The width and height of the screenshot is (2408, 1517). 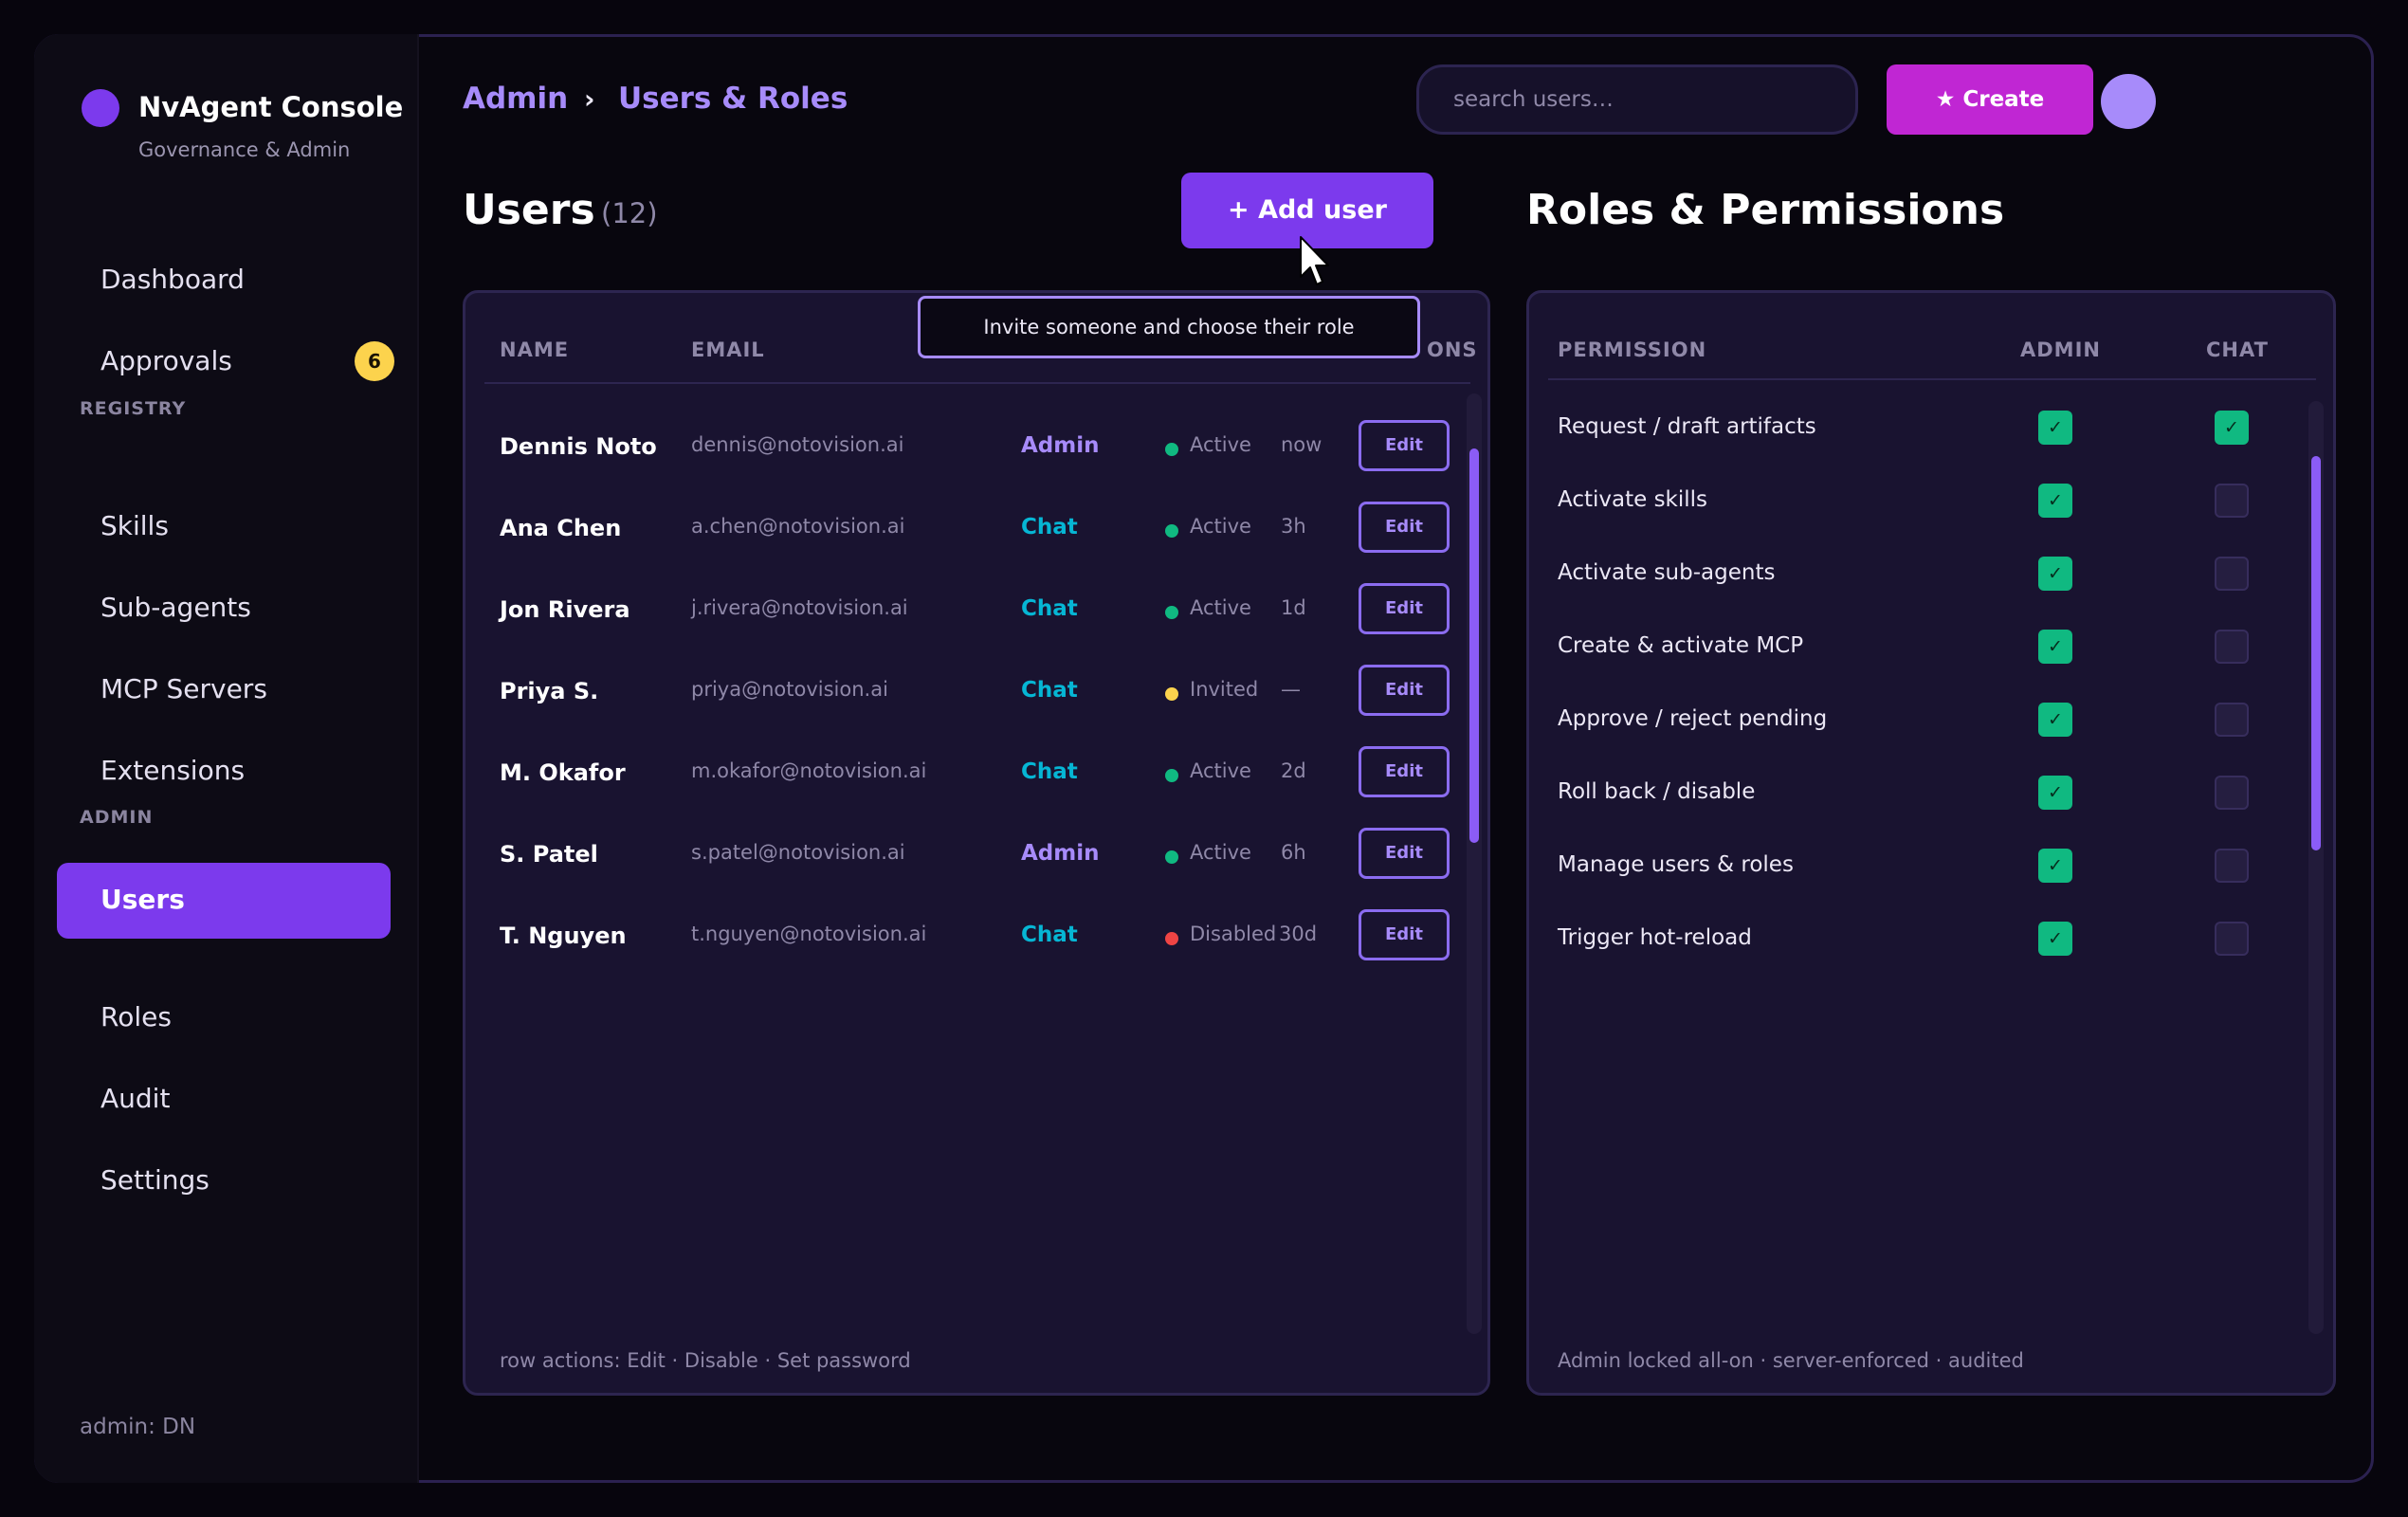 What do you see at coordinates (224, 1100) in the screenshot?
I see `sidebar-item-audit: Audit` at bounding box center [224, 1100].